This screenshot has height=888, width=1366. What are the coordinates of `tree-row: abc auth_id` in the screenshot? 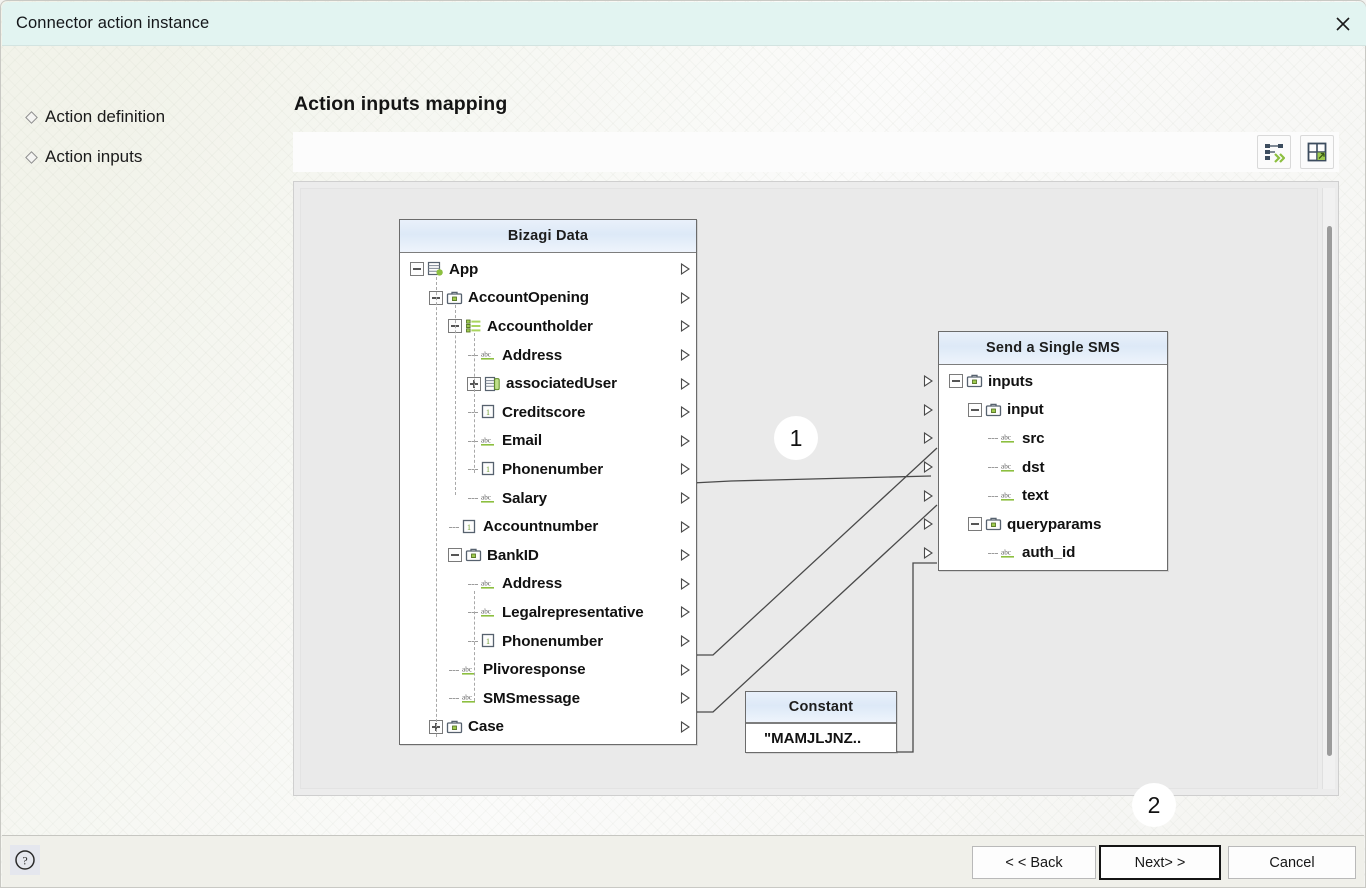 It's located at (1045, 553).